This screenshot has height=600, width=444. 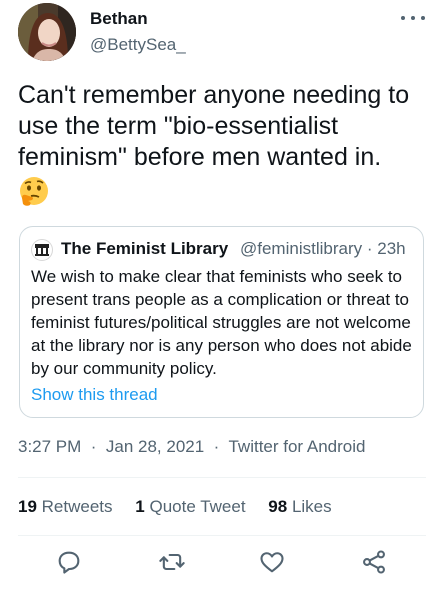 What do you see at coordinates (222, 566) in the screenshot?
I see `action-bar` at bounding box center [222, 566].